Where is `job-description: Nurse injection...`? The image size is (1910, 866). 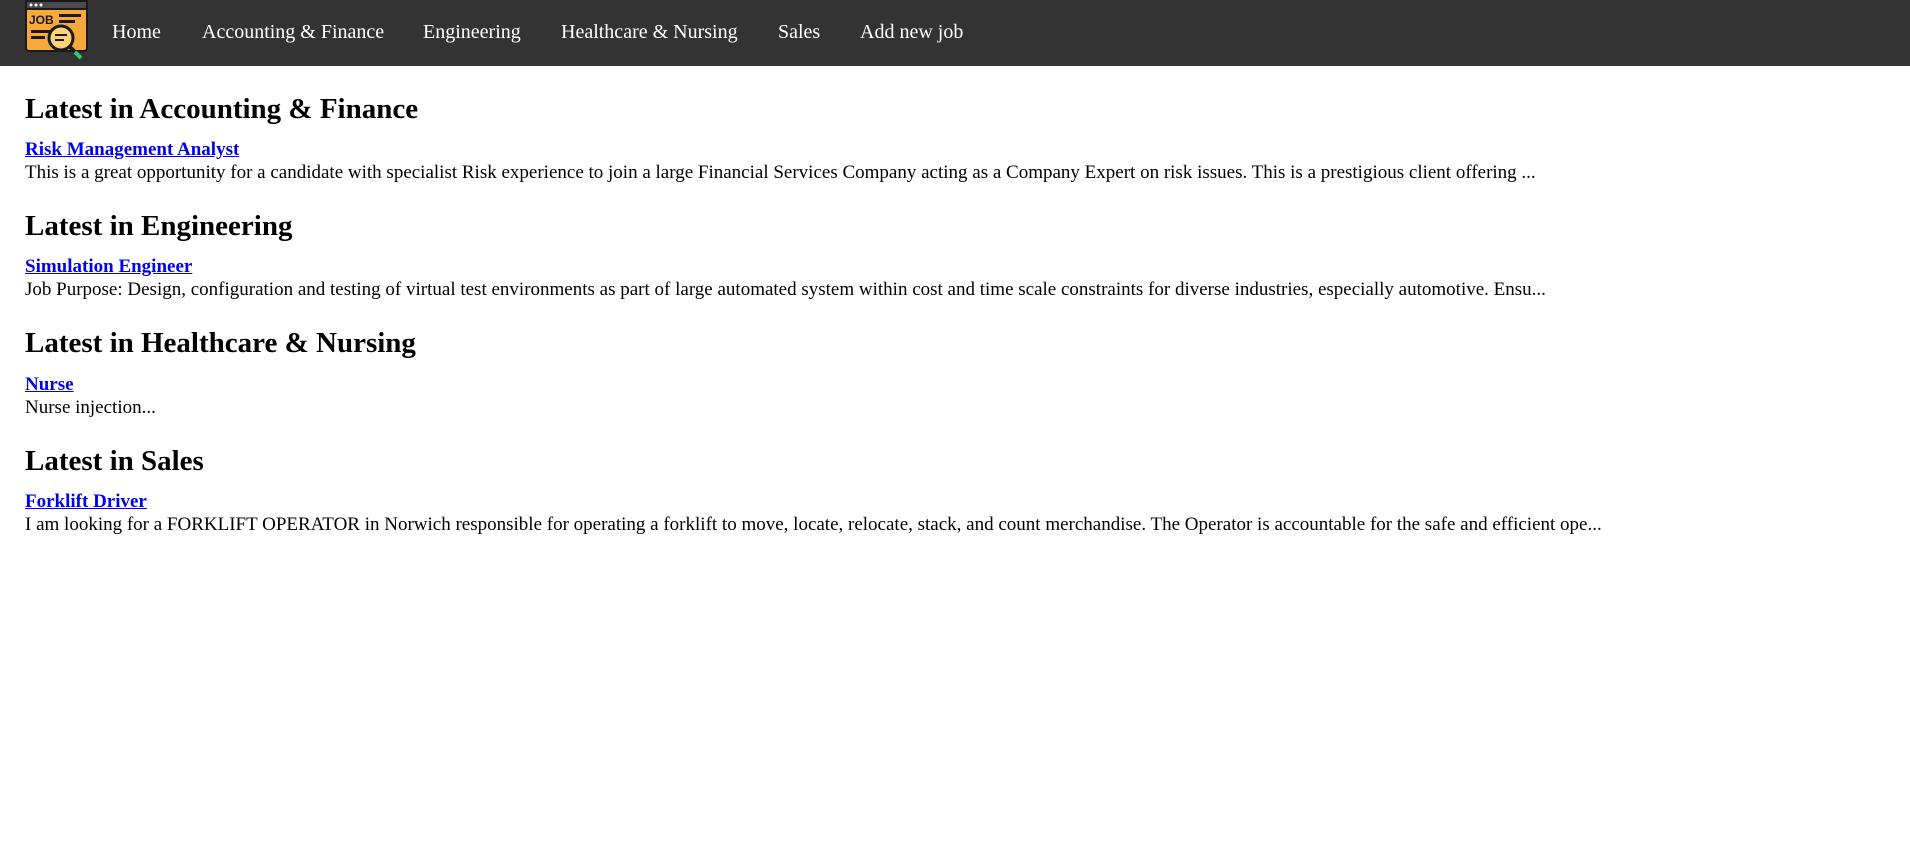 job-description: Nurse injection... is located at coordinates (90, 407).